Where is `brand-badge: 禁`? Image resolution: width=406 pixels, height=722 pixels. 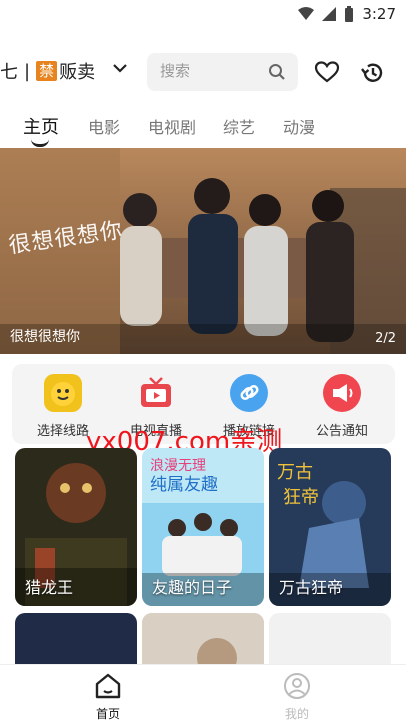 brand-badge: 禁 is located at coordinates (47, 71).